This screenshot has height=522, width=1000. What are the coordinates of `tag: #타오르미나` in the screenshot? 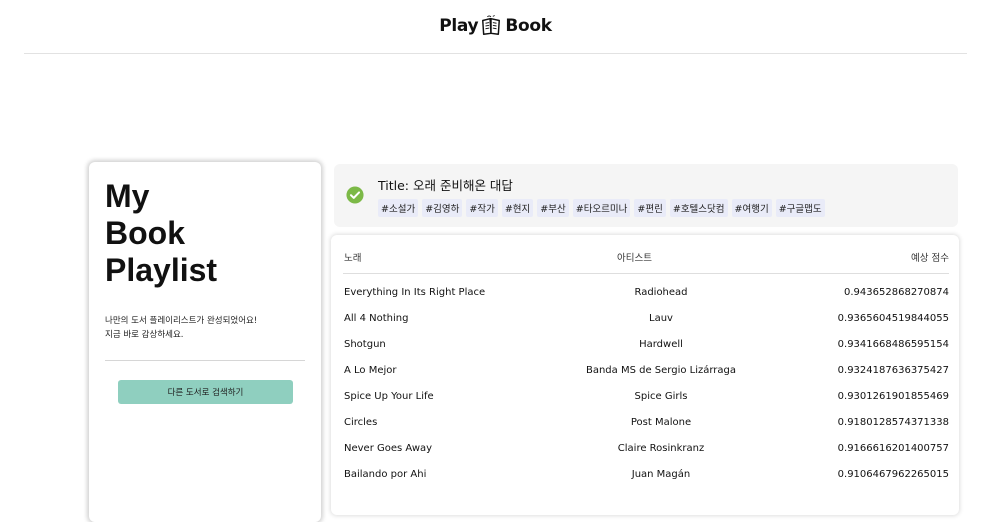 It's located at (601, 208).